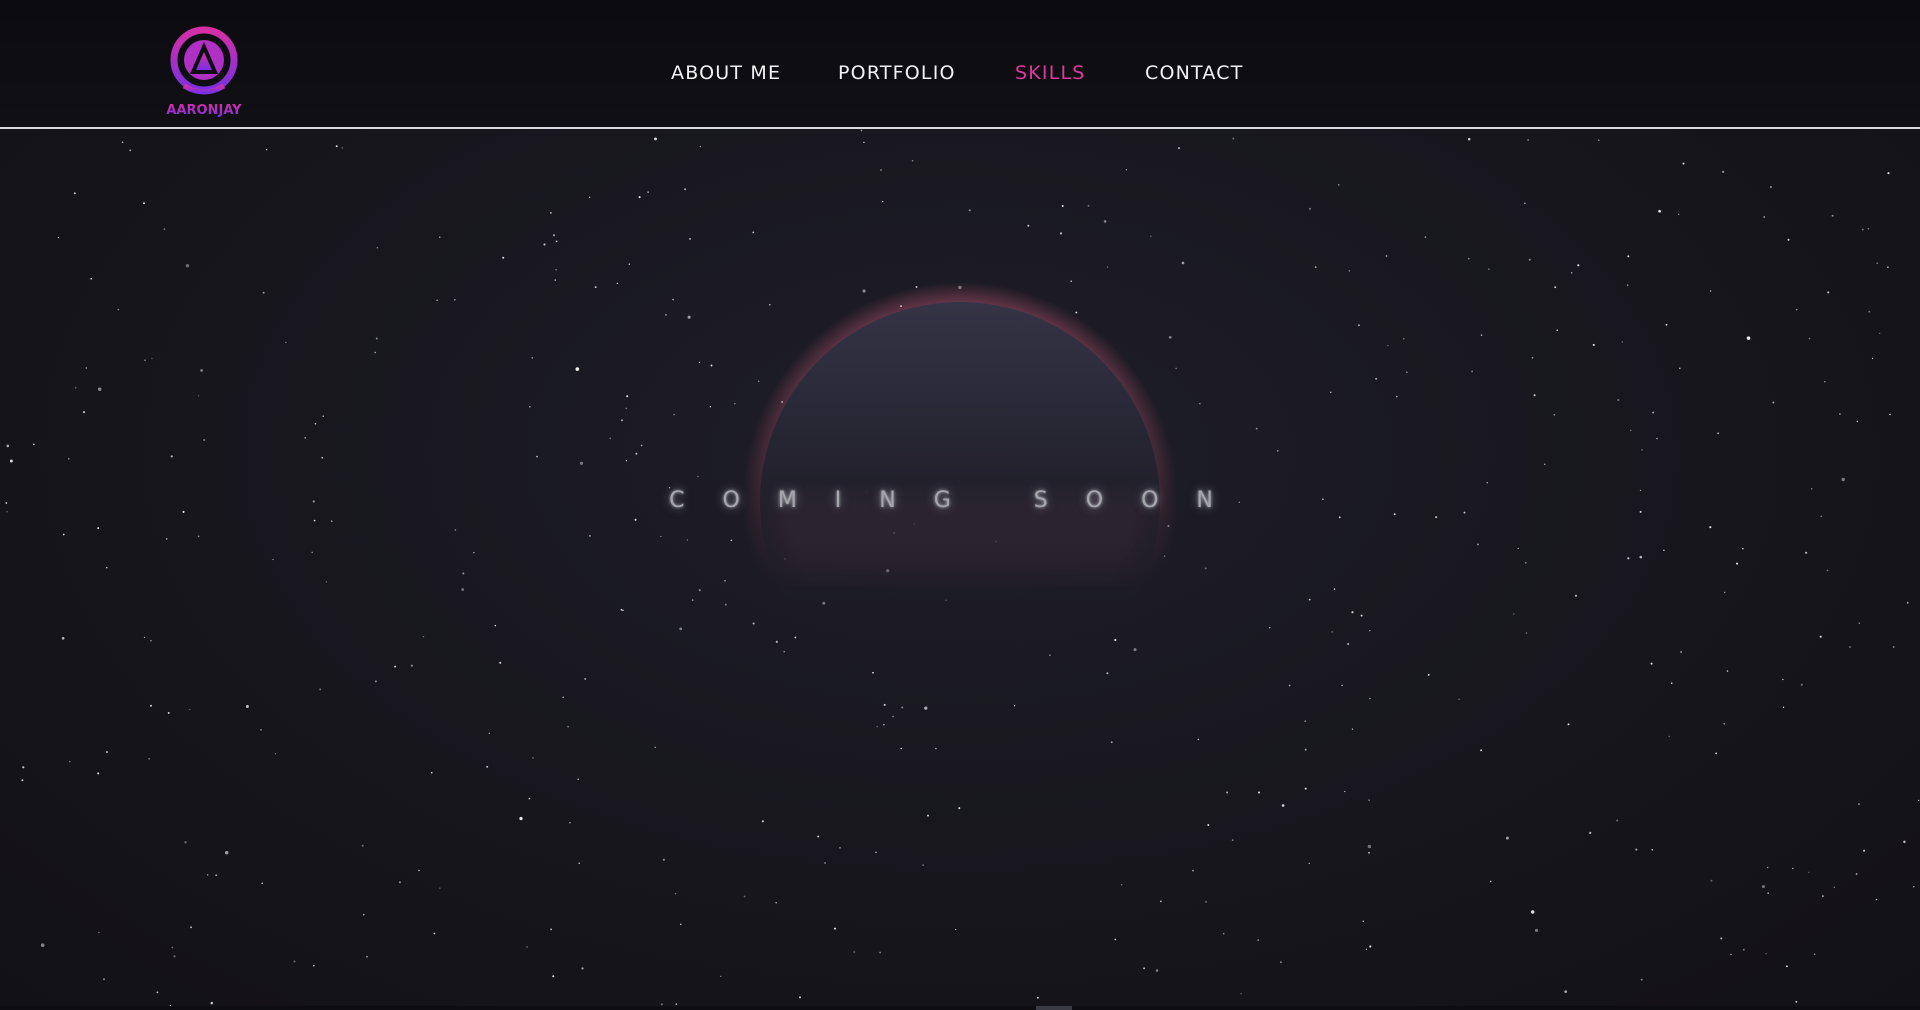 This screenshot has height=1010, width=1920. What do you see at coordinates (1194, 73) in the screenshot?
I see `nav-contact: CONTACT` at bounding box center [1194, 73].